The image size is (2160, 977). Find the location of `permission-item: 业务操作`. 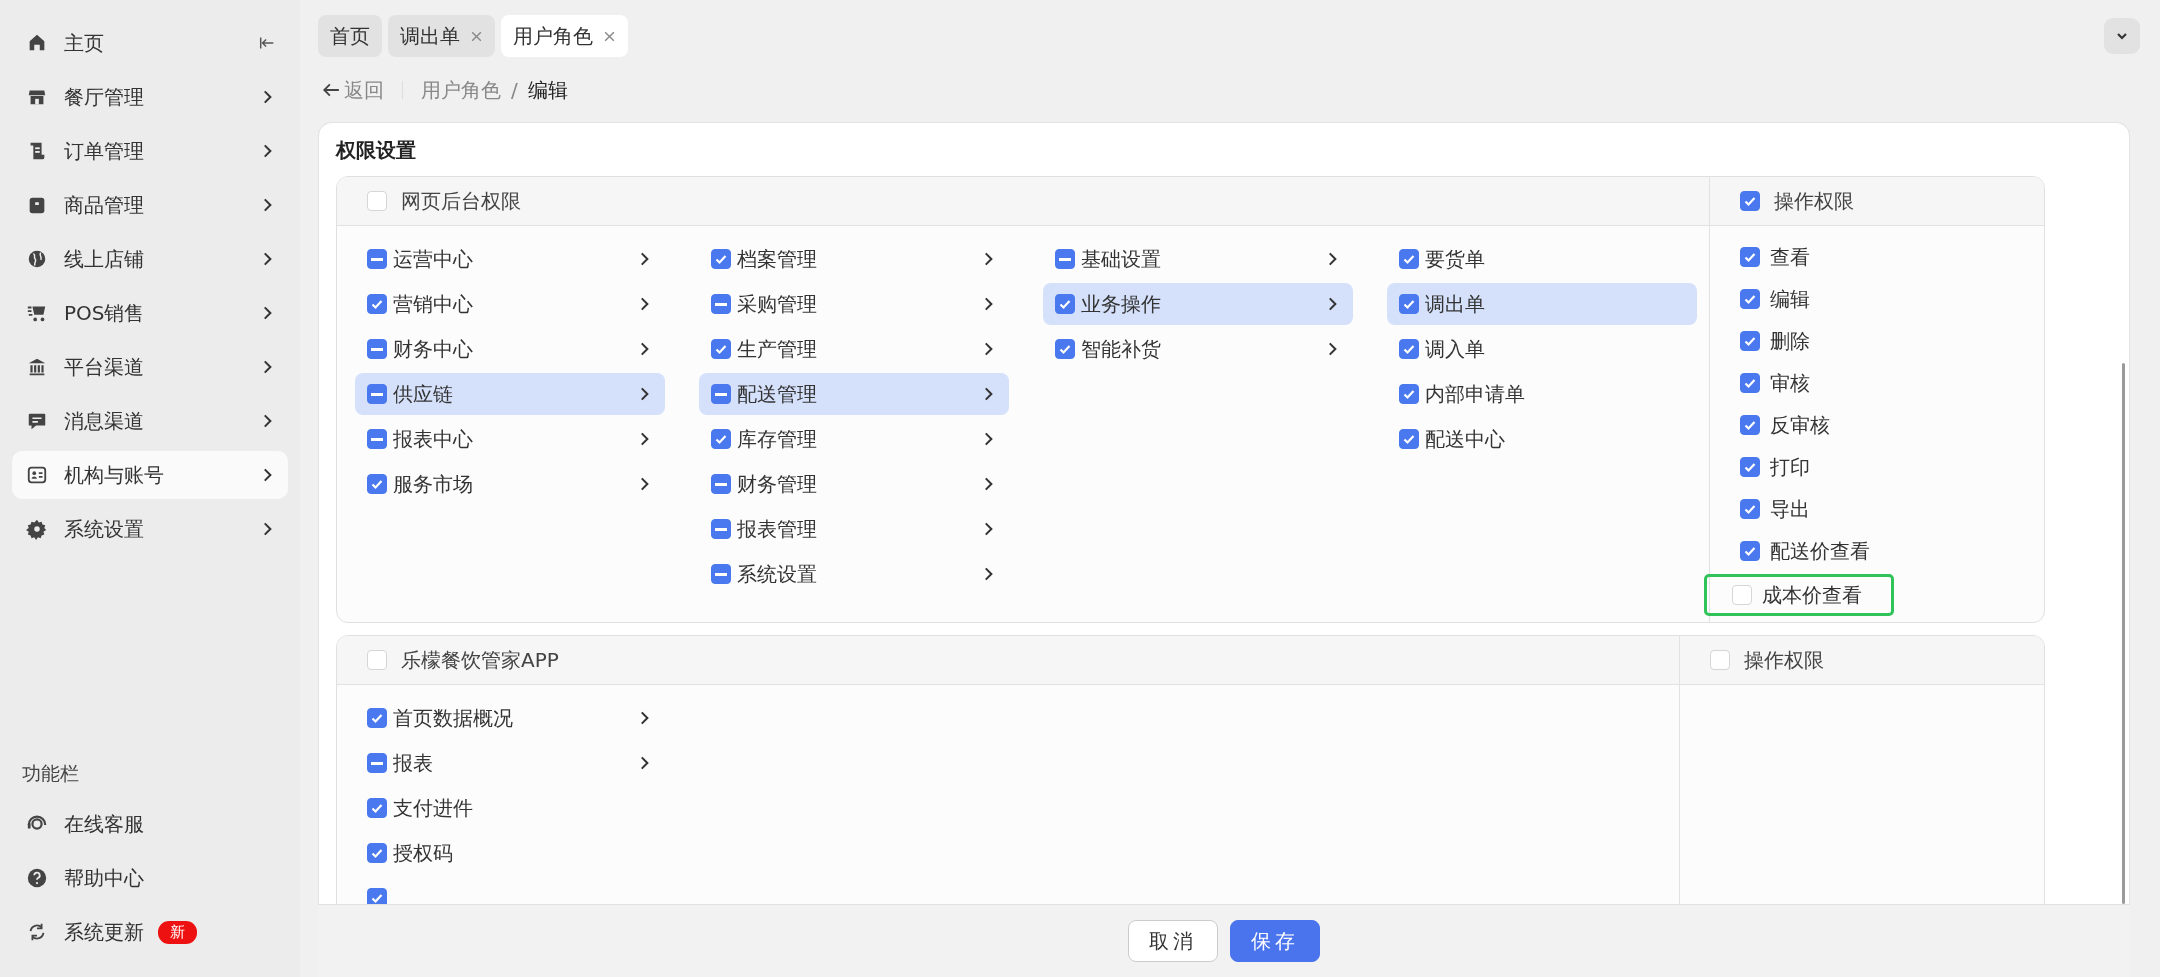

permission-item: 业务操作 is located at coordinates (1198, 304).